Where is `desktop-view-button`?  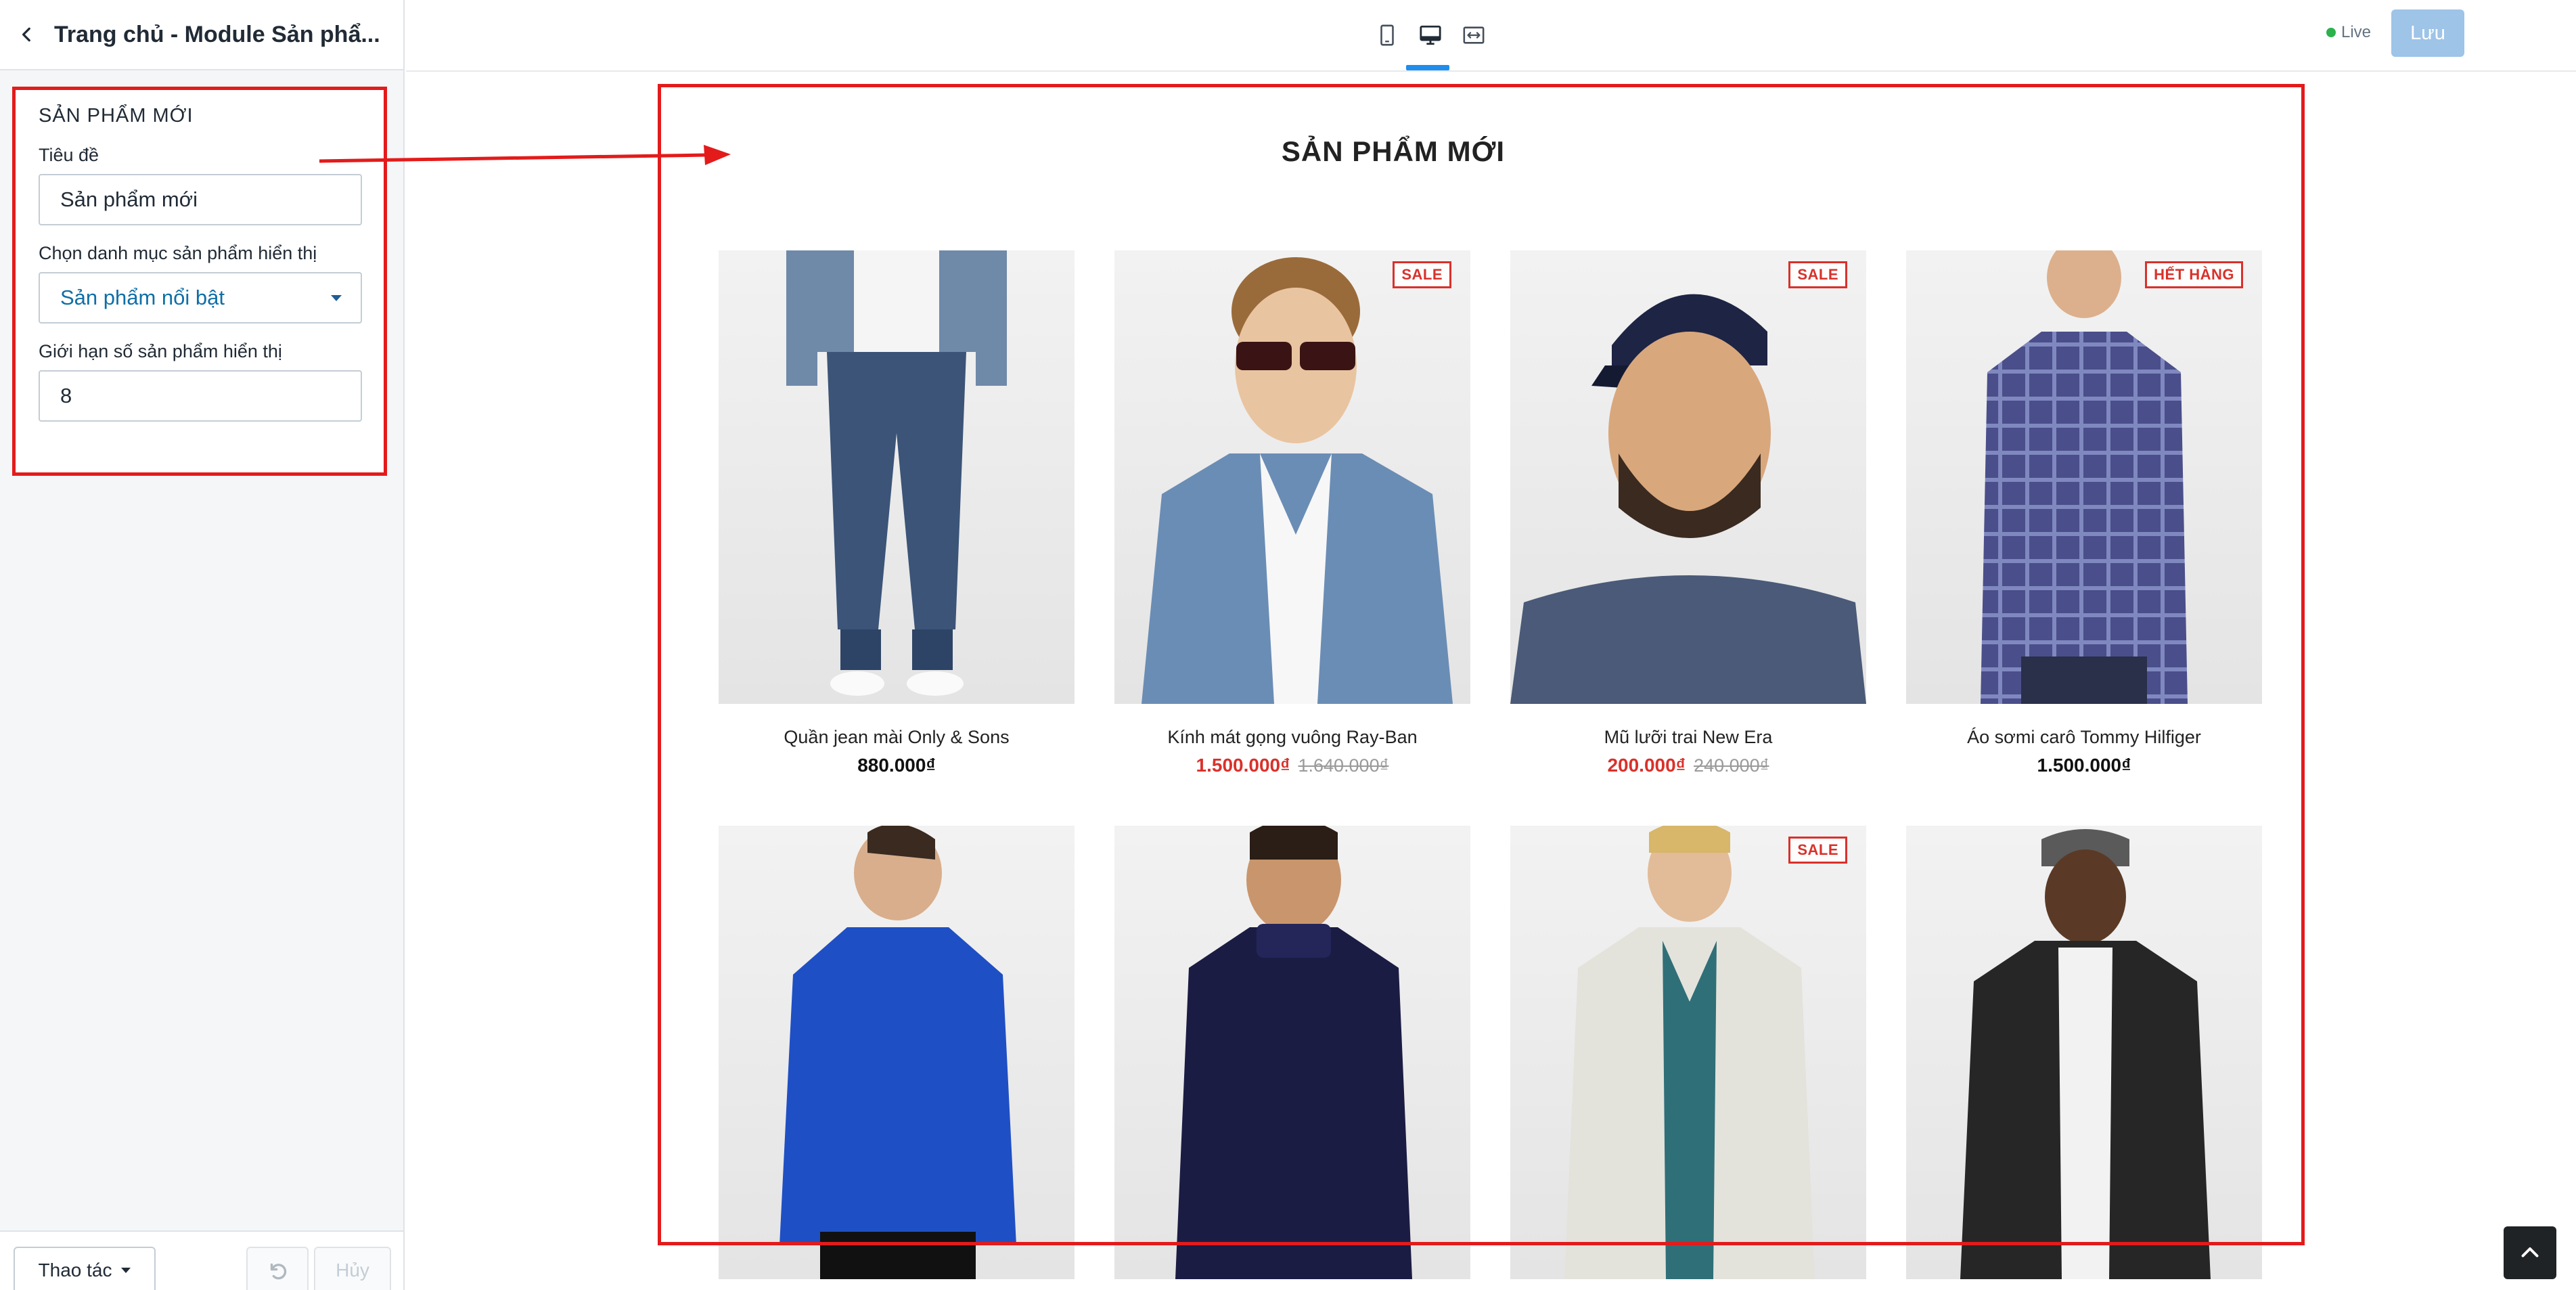 desktop-view-button is located at coordinates (1430, 35).